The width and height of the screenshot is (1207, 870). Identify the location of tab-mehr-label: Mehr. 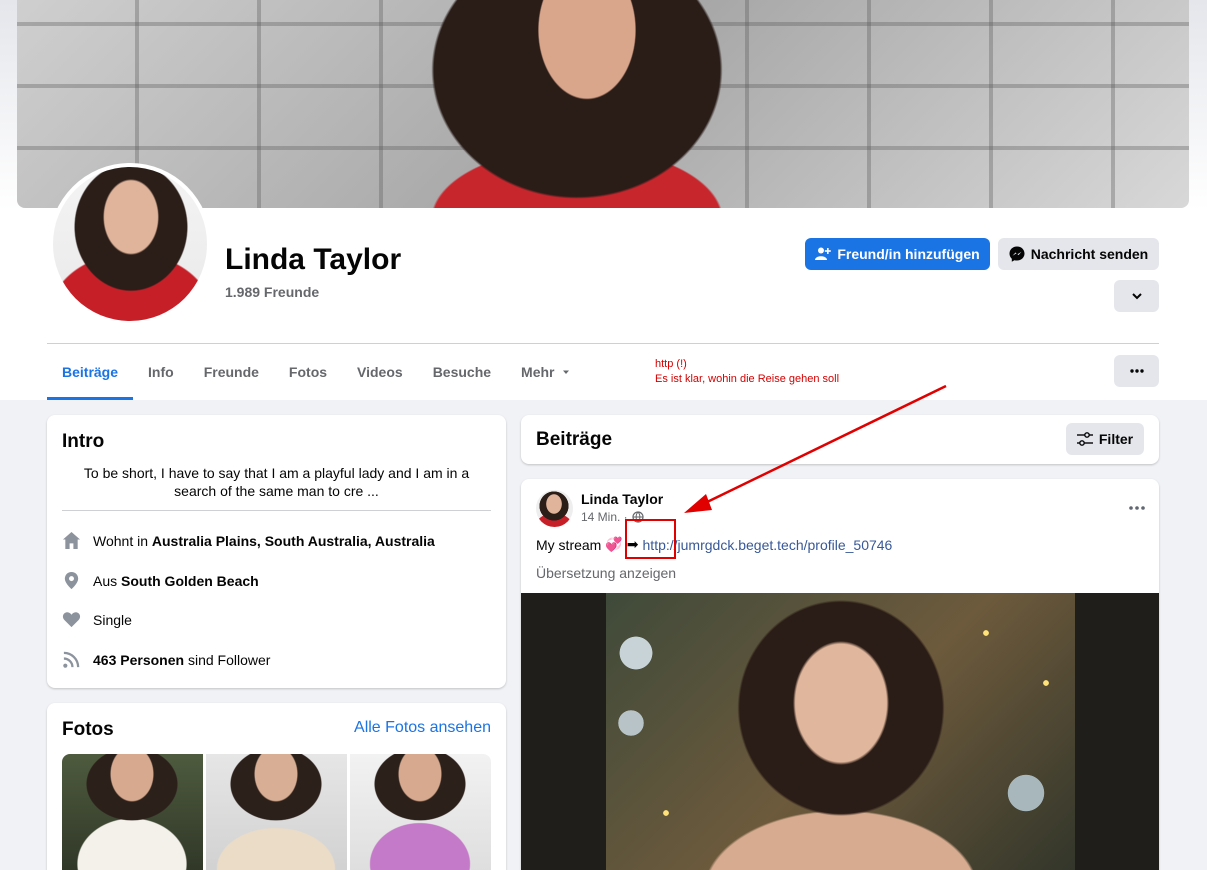
(538, 372).